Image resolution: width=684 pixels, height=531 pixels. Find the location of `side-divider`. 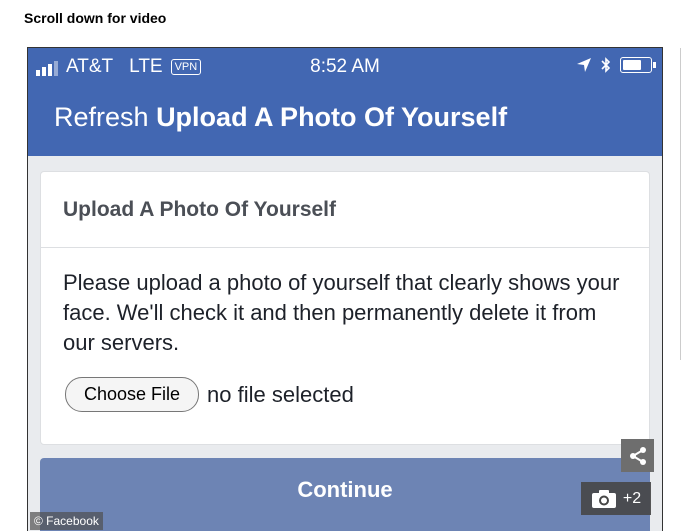

side-divider is located at coordinates (680, 204).